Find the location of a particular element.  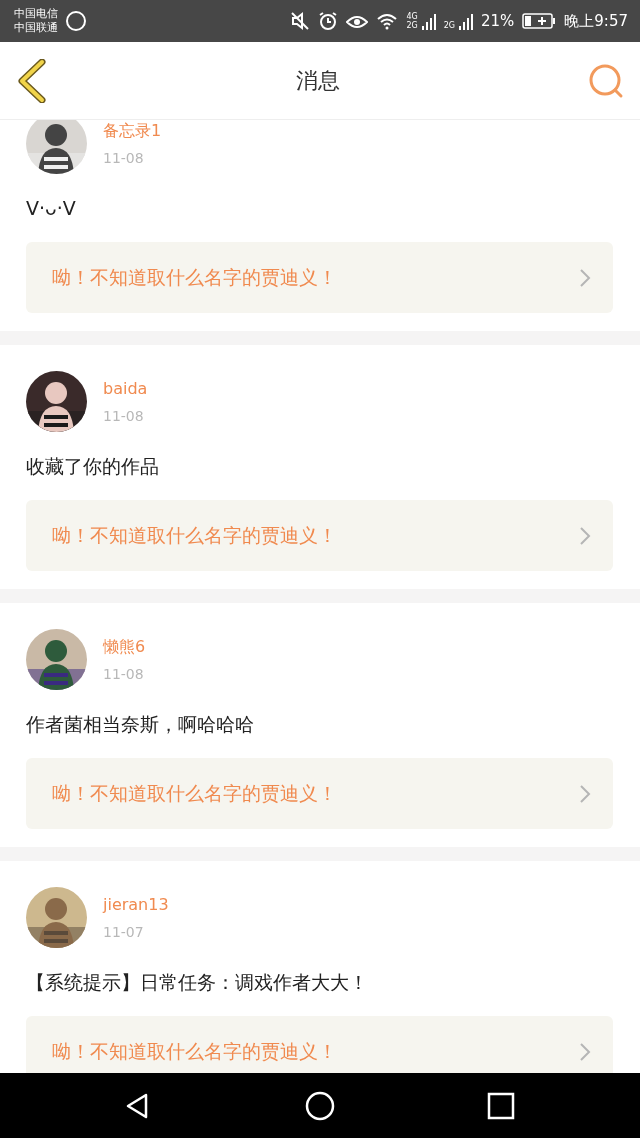

message-text: 收藏了你的作品 is located at coordinates (93, 466).